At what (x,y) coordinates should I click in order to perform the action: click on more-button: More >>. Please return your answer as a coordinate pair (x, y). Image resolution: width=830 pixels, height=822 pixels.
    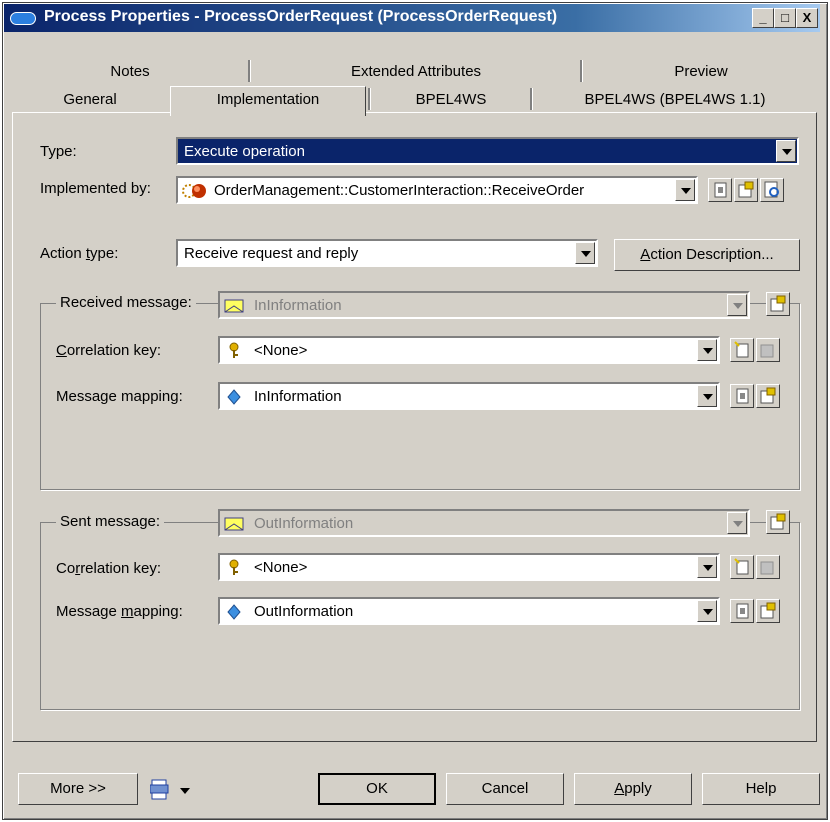
    Looking at the image, I should click on (78, 789).